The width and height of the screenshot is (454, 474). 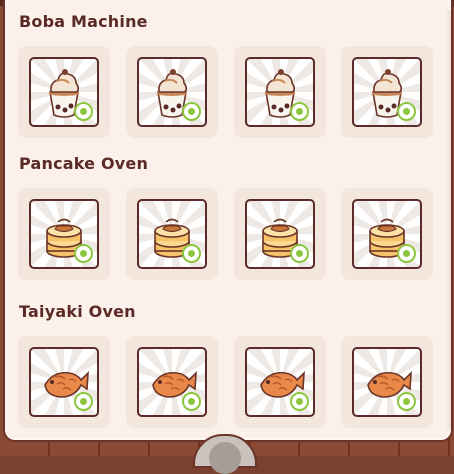 I want to click on section-title: Boba Machine, so click(x=83, y=21).